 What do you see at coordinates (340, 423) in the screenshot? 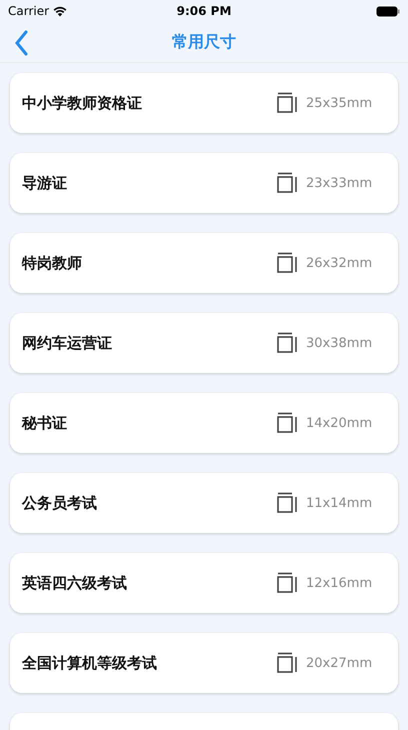
I see `photo-size: 14x20mm` at bounding box center [340, 423].